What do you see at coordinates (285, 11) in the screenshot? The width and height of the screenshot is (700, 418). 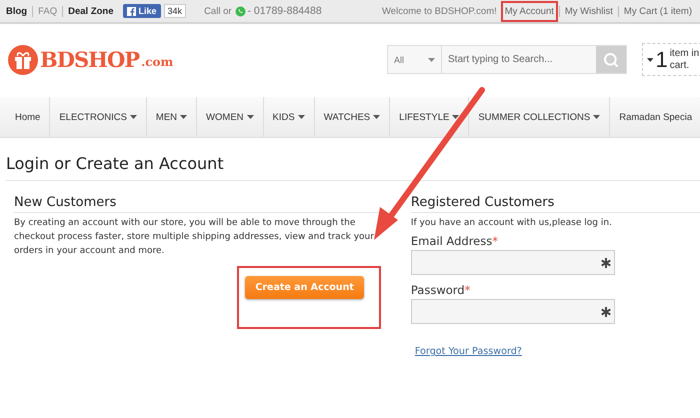 I see `phone-number: - 01789-884488` at bounding box center [285, 11].